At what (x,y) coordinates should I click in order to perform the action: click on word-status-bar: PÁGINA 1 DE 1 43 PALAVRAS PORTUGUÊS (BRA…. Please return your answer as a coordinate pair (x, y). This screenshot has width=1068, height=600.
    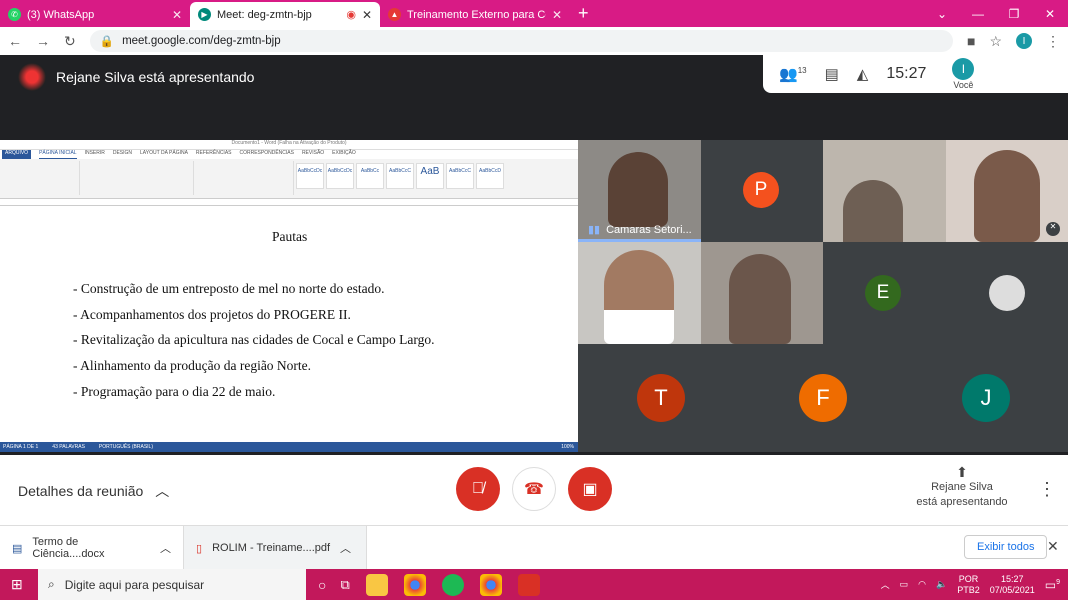
    Looking at the image, I should click on (289, 447).